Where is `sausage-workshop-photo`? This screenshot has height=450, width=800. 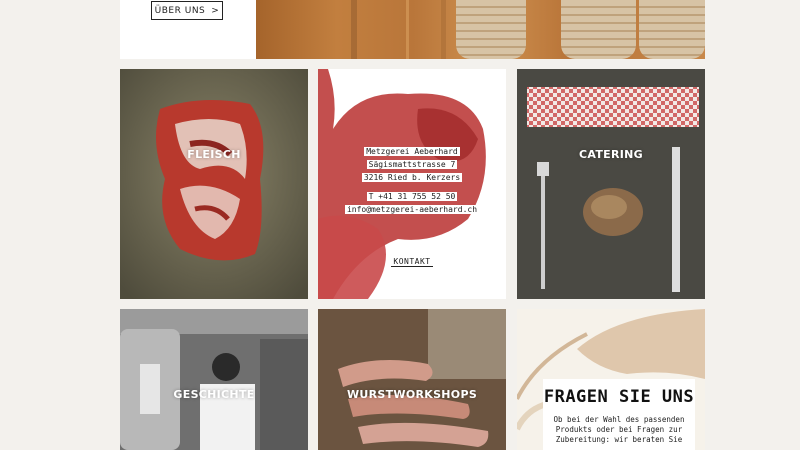
sausage-workshop-photo is located at coordinates (412, 379).